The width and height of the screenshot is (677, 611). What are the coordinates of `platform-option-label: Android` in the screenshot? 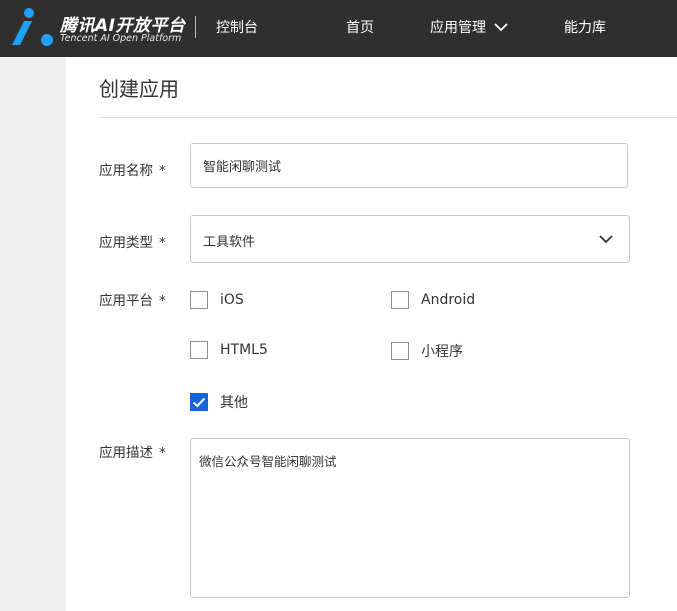 It's located at (448, 300).